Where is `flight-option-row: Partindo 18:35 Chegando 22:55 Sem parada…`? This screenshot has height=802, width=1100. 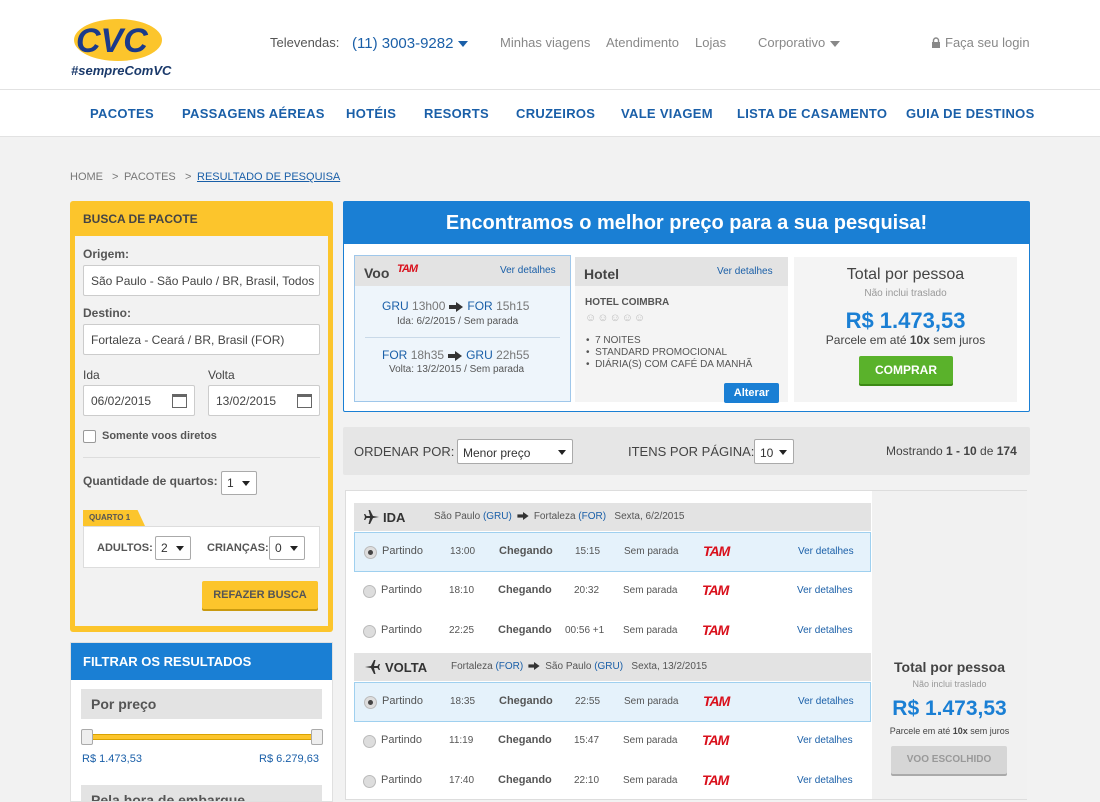 flight-option-row: Partindo 18:35 Chegando 22:55 Sem parada… is located at coordinates (612, 702).